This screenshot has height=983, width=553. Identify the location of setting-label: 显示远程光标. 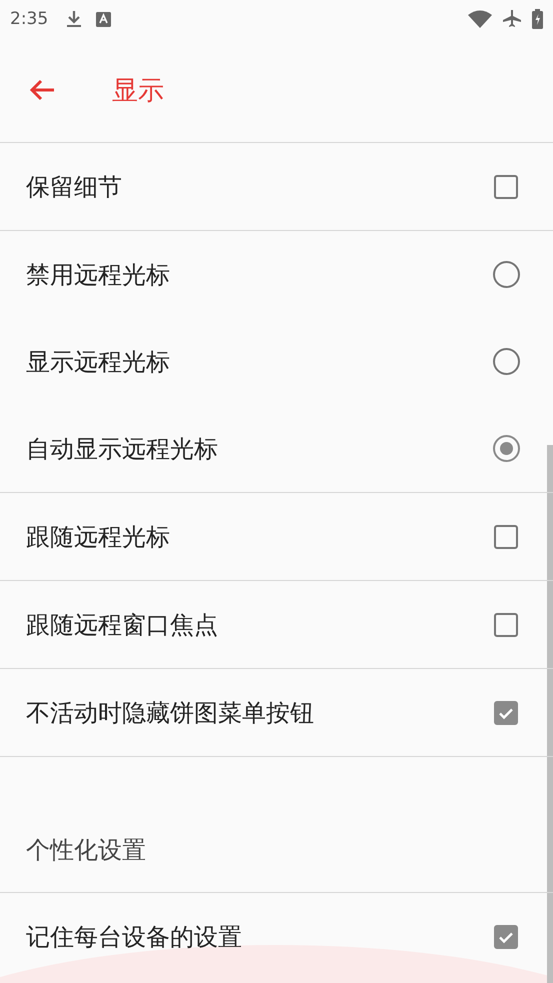
(98, 362).